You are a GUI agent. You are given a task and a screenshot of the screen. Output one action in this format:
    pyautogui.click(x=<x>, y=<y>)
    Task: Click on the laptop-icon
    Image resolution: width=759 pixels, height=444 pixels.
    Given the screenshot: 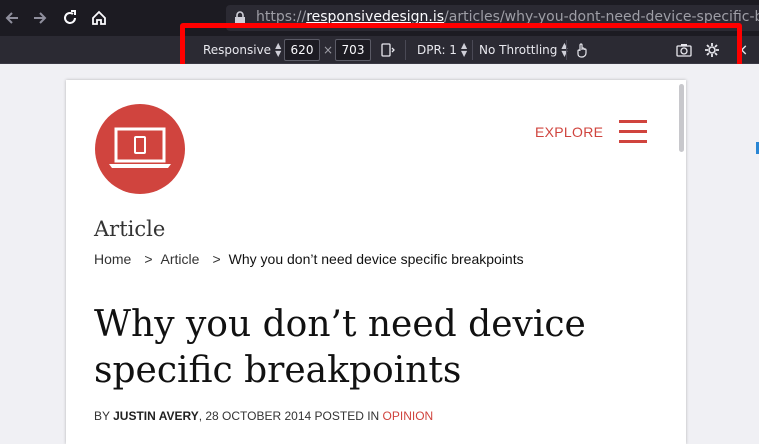 What is the action you would take?
    pyautogui.click(x=140, y=147)
    